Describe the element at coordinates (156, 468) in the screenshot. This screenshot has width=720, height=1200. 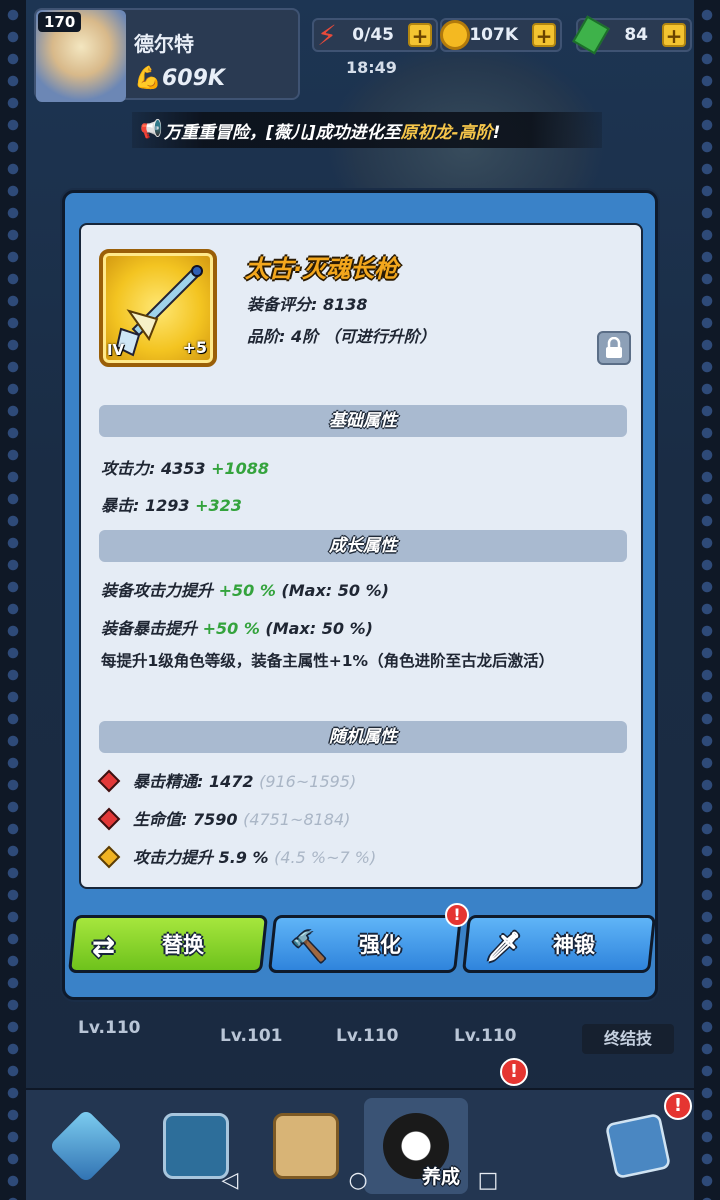
I see `stat-attack-value: 攻击力: 4353` at that location.